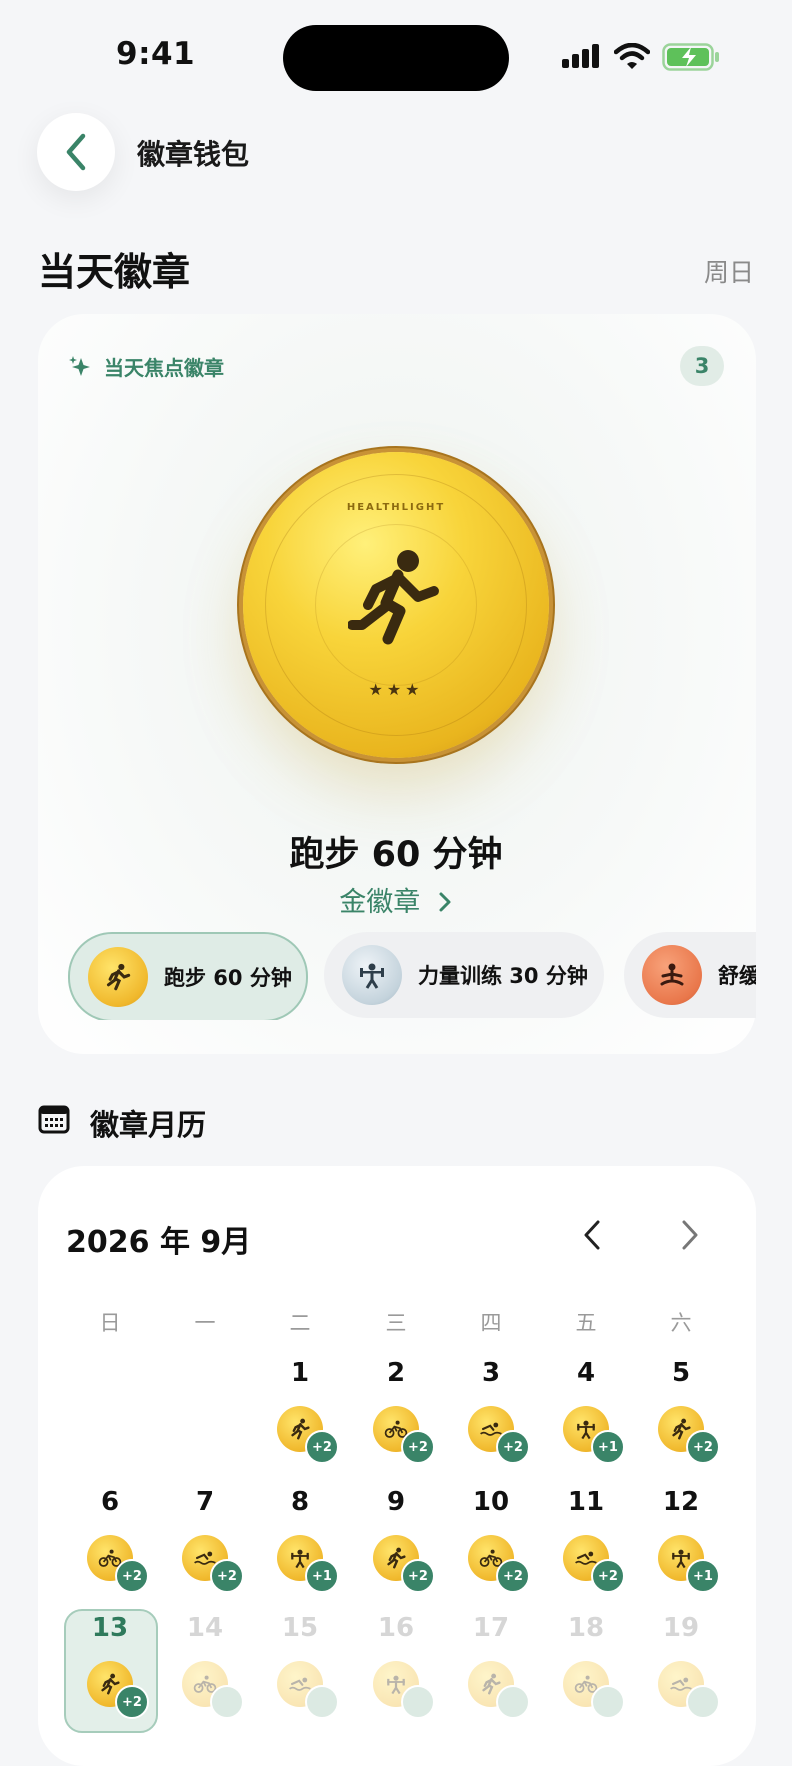 The width and height of the screenshot is (792, 1766). Describe the element at coordinates (586, 1502) in the screenshot. I see `day-number: 11` at that location.